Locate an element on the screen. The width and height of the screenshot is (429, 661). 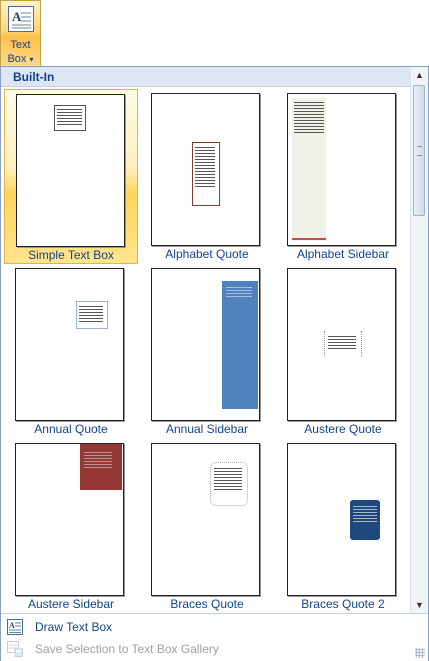
alphabet-sidebar-thumbnail is located at coordinates (341, 169).